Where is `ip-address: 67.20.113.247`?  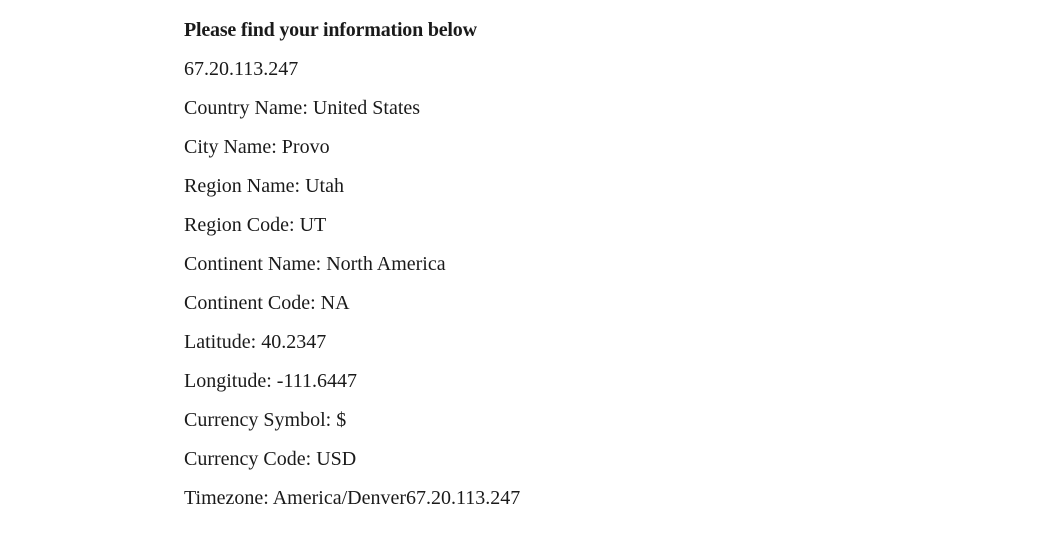 ip-address: 67.20.113.247 is located at coordinates (241, 69).